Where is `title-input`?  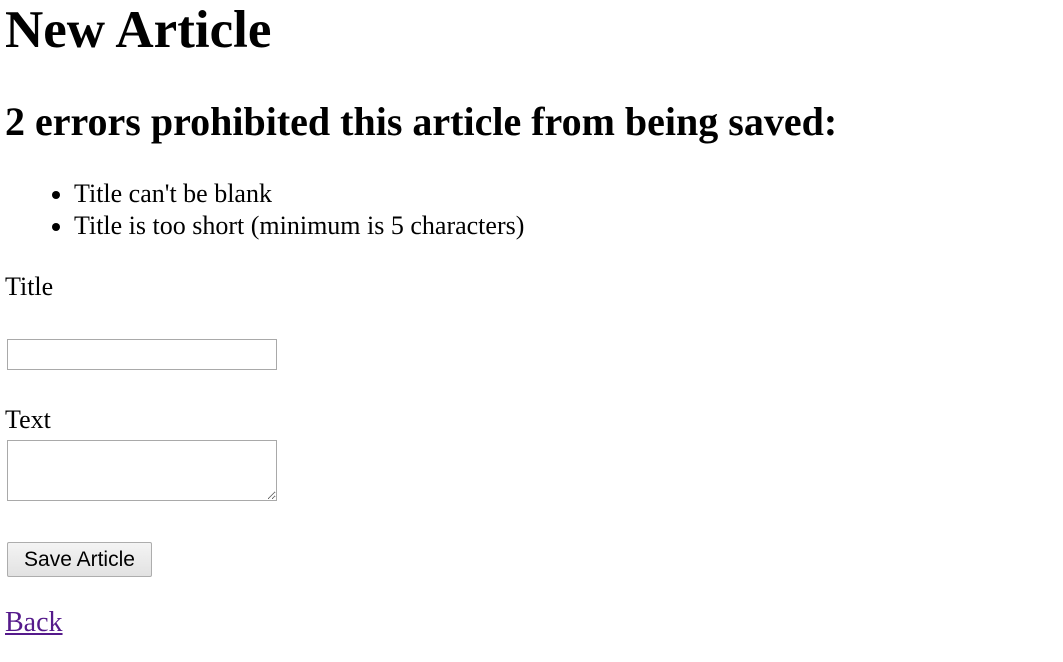 title-input is located at coordinates (142, 354).